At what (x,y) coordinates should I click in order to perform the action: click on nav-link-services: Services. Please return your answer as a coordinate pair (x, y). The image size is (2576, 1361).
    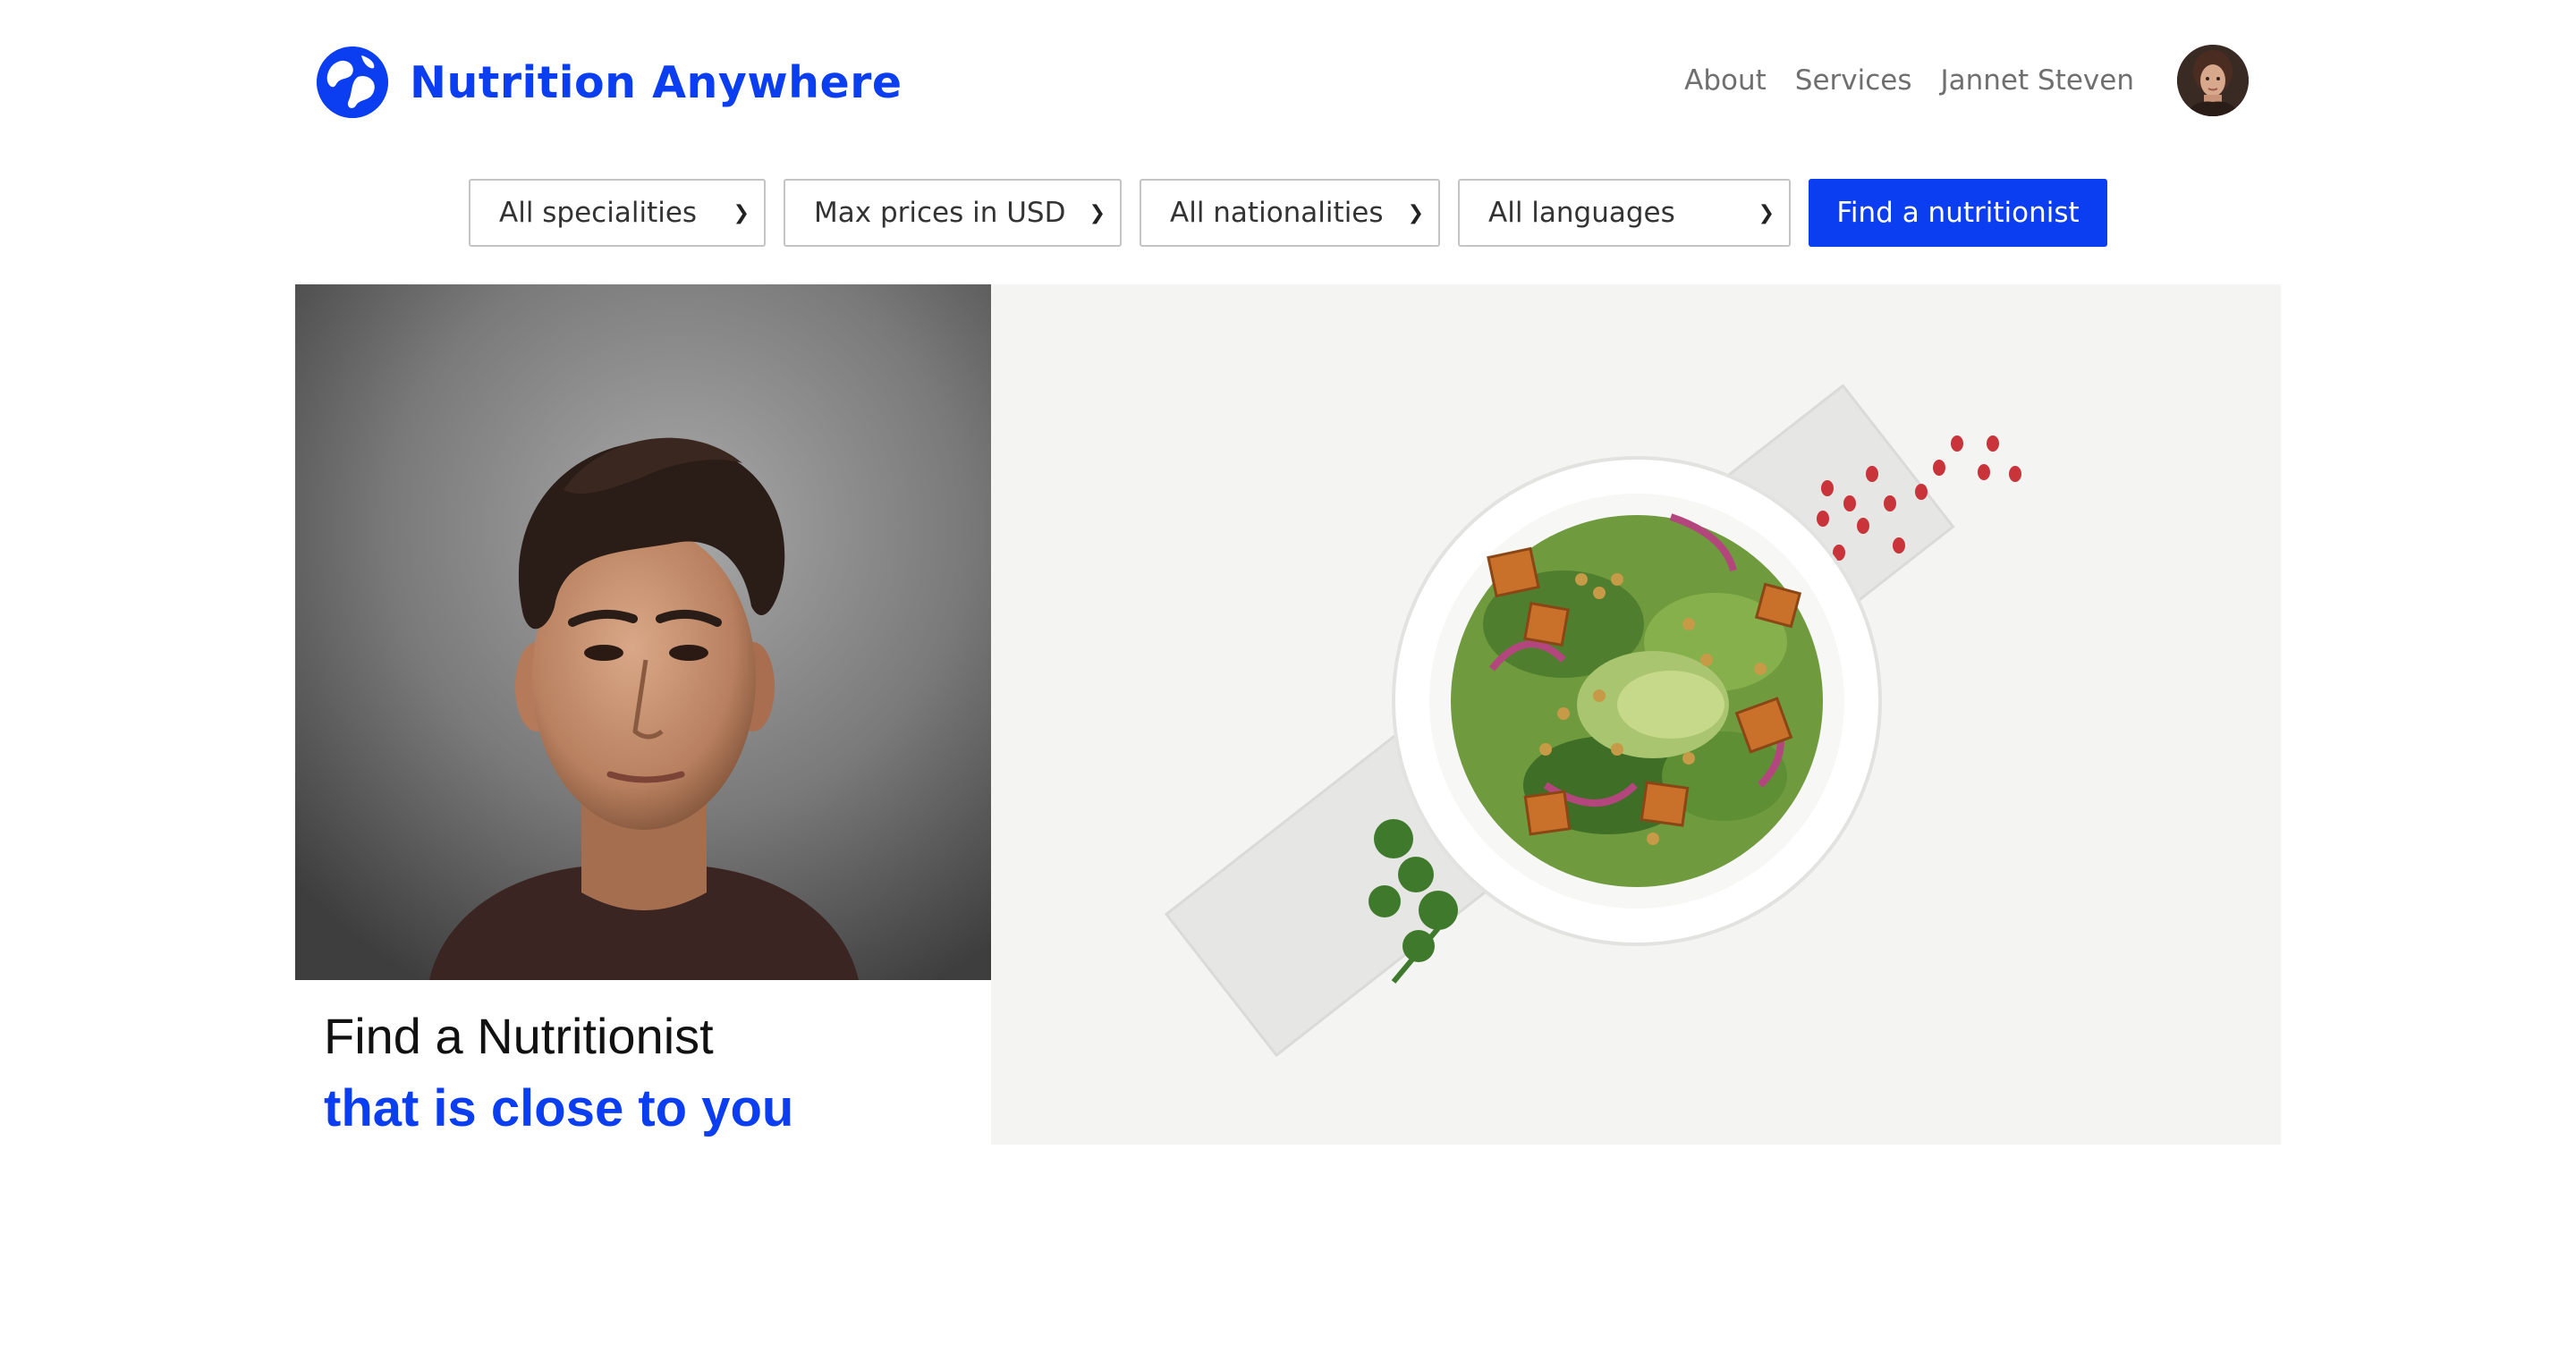
    Looking at the image, I should click on (1853, 80).